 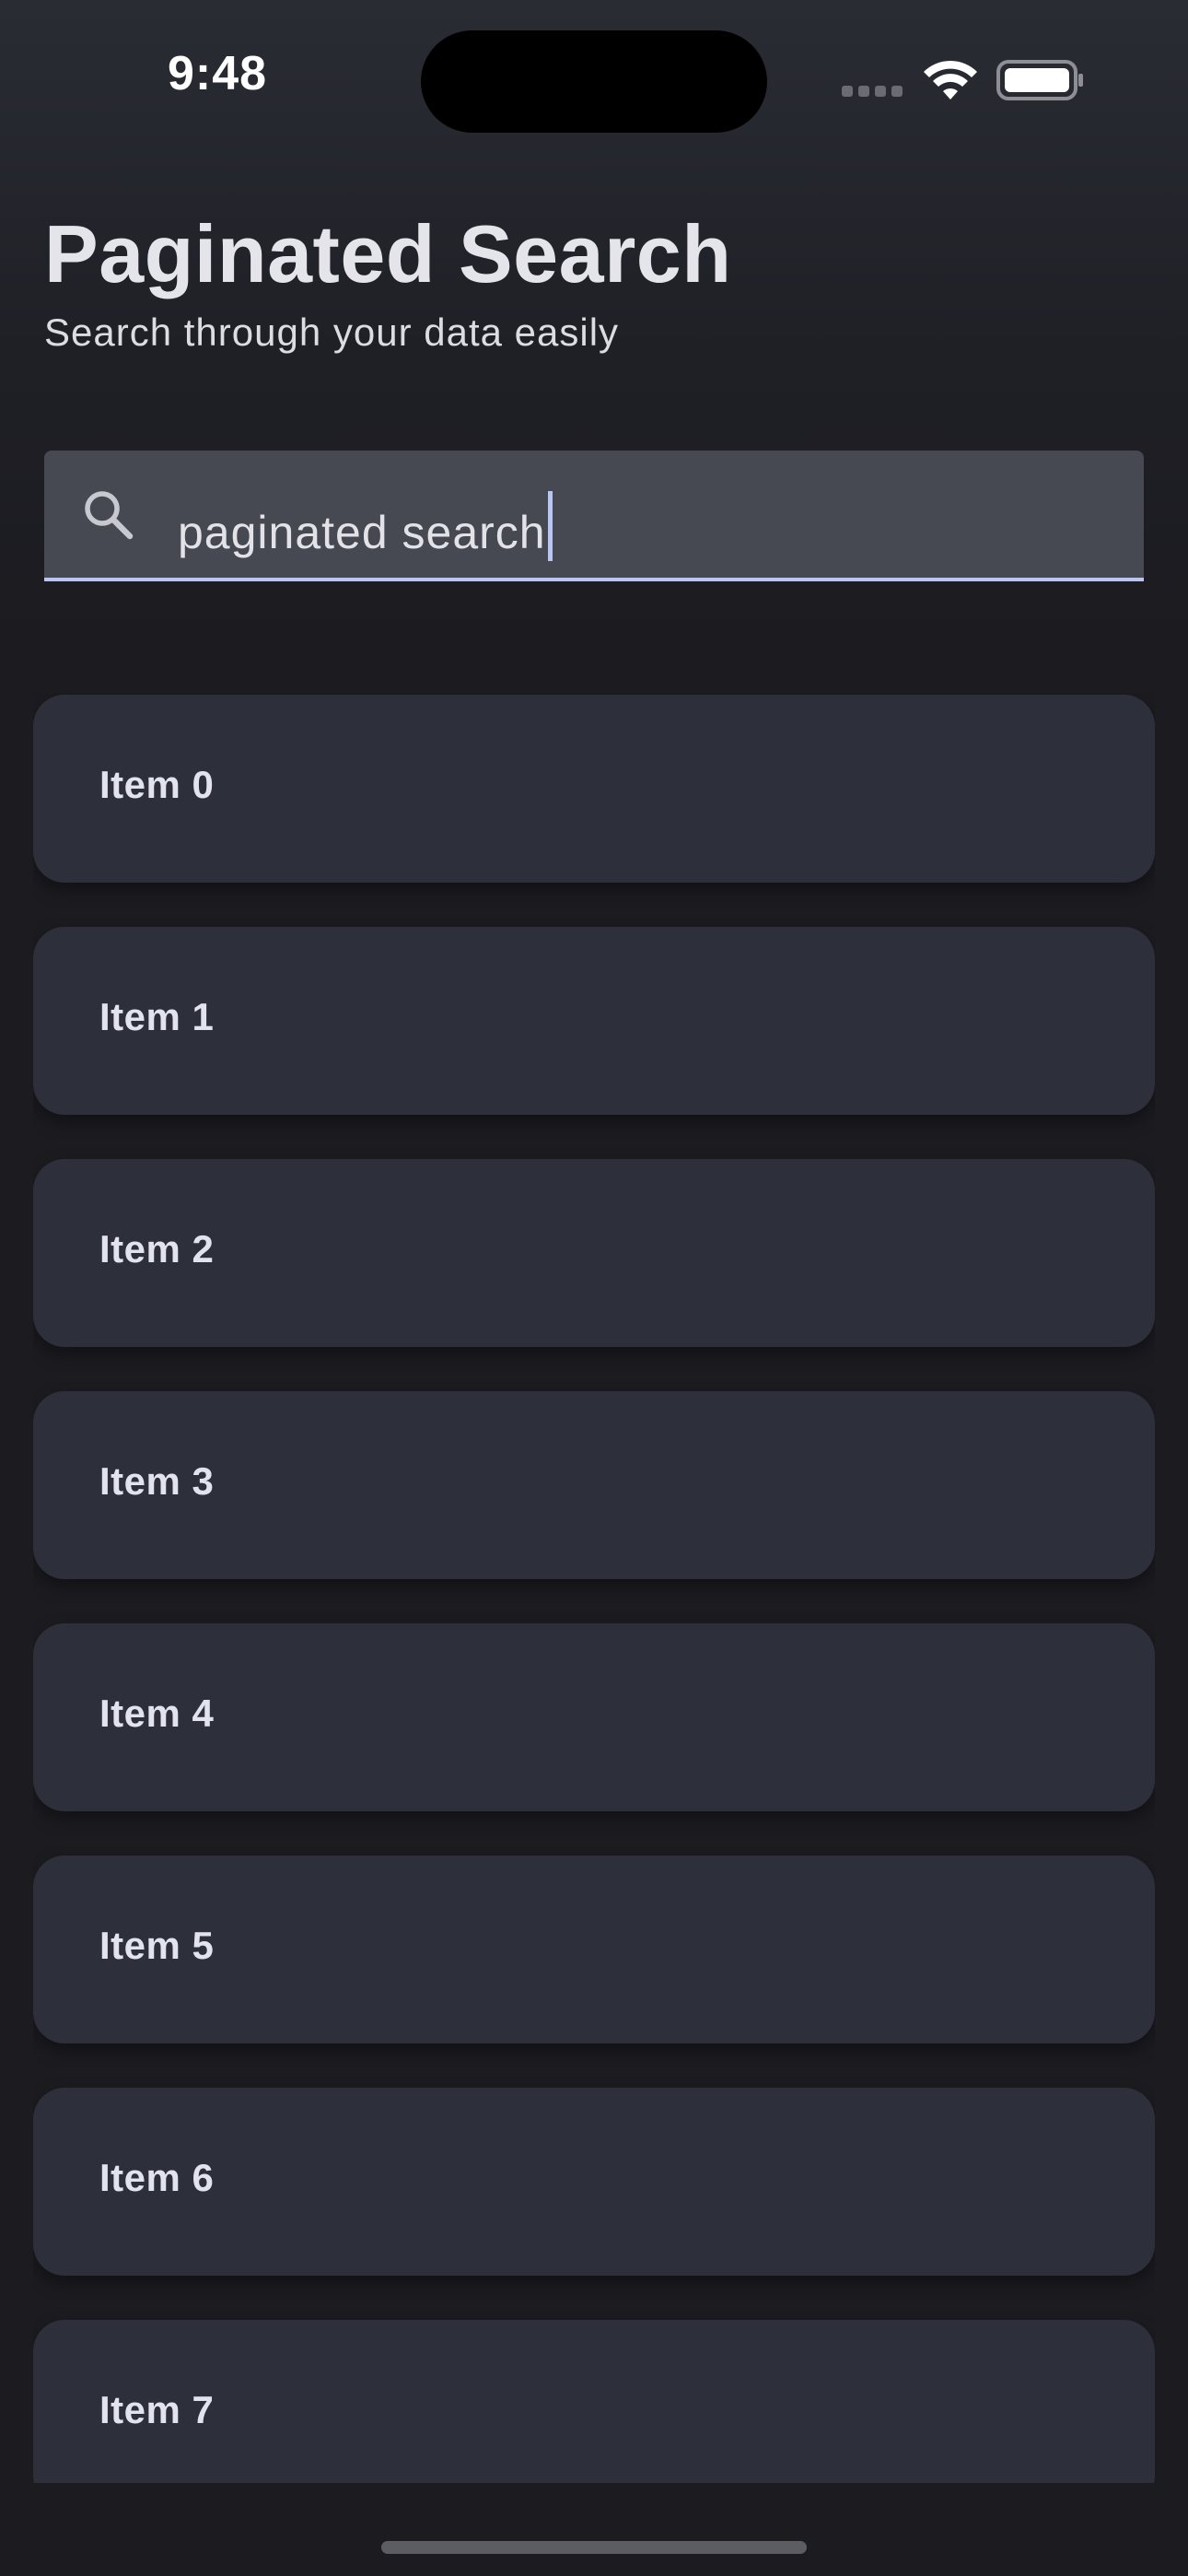 What do you see at coordinates (218, 73) in the screenshot?
I see `status-time: 9:48` at bounding box center [218, 73].